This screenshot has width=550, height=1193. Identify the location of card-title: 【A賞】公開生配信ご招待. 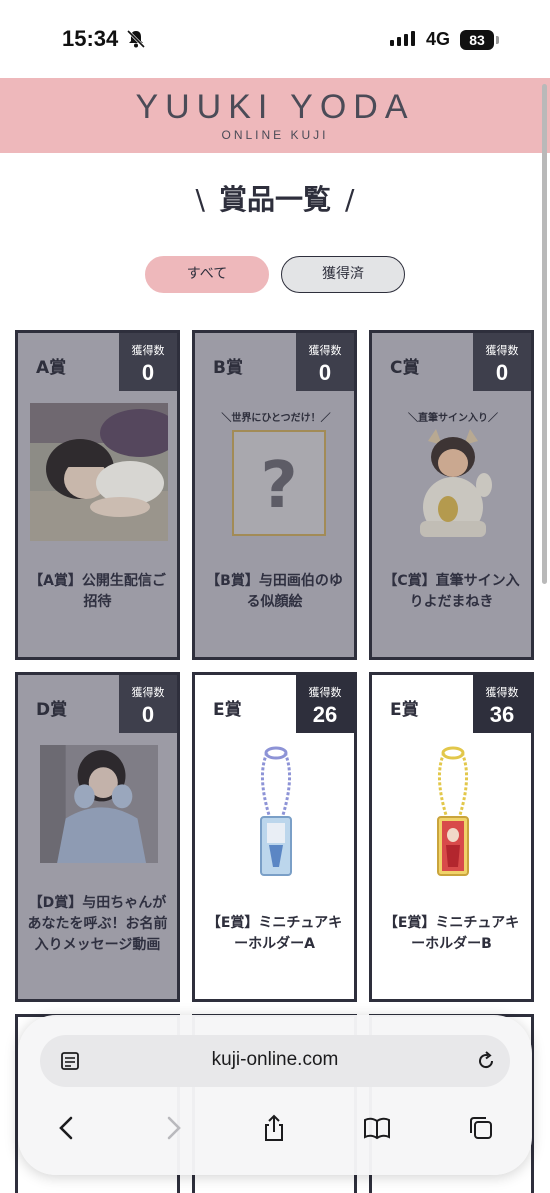
(97, 591).